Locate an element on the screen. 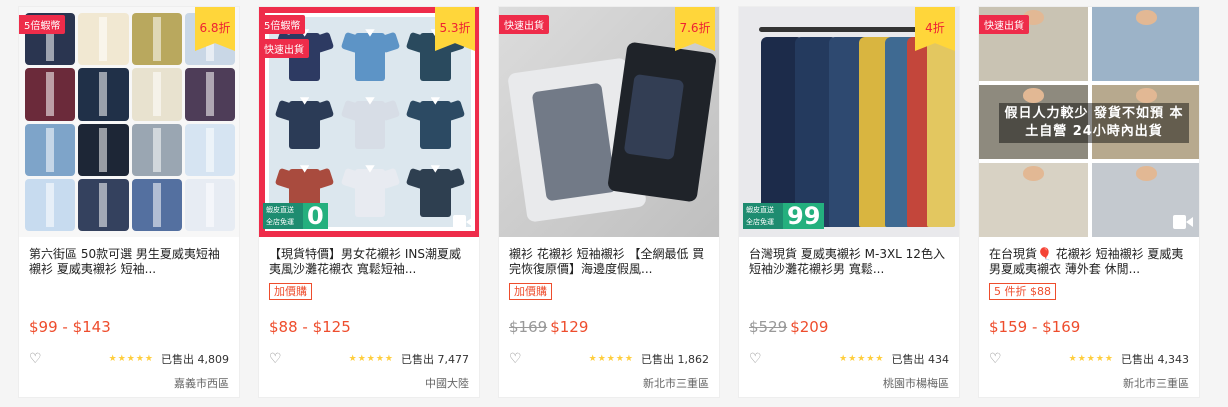 This screenshot has height=407, width=1228. sold-count: 已售出 4,343 is located at coordinates (1155, 359).